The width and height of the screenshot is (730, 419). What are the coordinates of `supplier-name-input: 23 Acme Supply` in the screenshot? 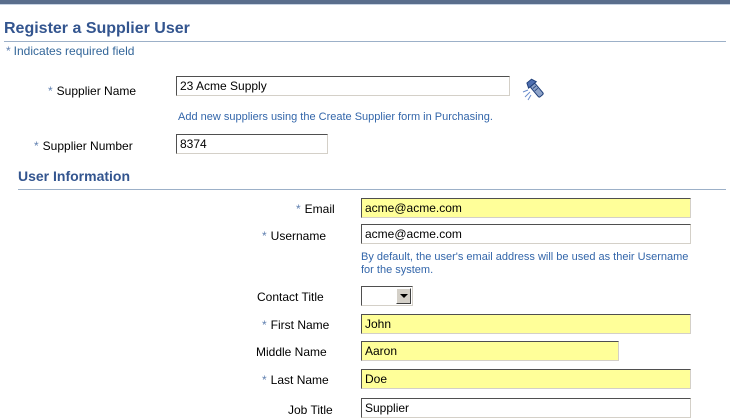 It's located at (343, 86).